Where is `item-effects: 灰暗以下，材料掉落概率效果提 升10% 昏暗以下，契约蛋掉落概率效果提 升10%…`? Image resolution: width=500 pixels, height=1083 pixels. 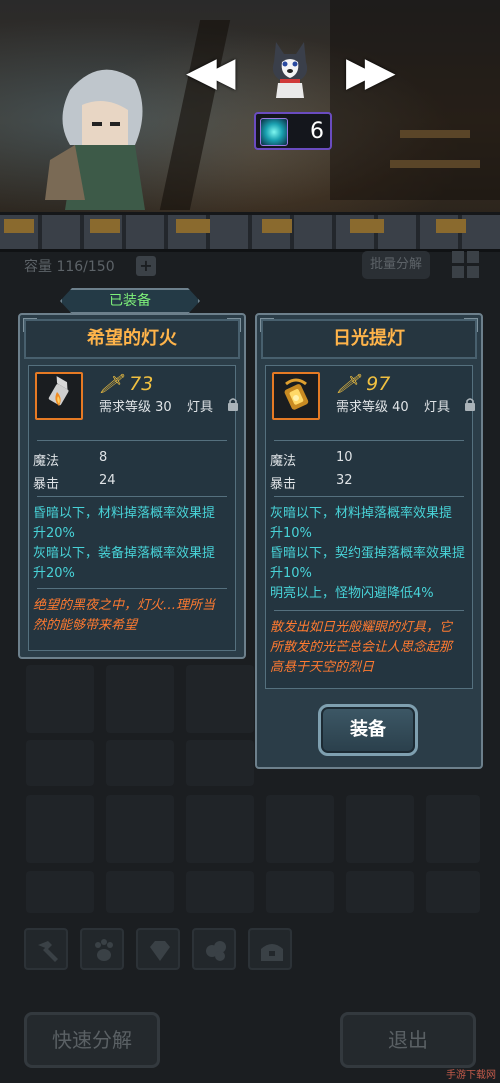
item-effects: 灰暗以下，材料掉落概率效果提 升10% 昏暗以下，契约蛋掉落概率效果提 升10%… is located at coordinates (368, 553).